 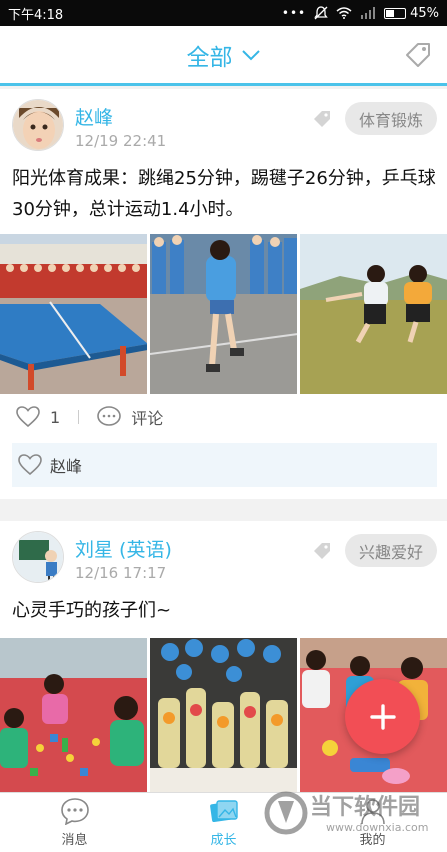 I want to click on battery-percent: 45%, so click(x=424, y=13).